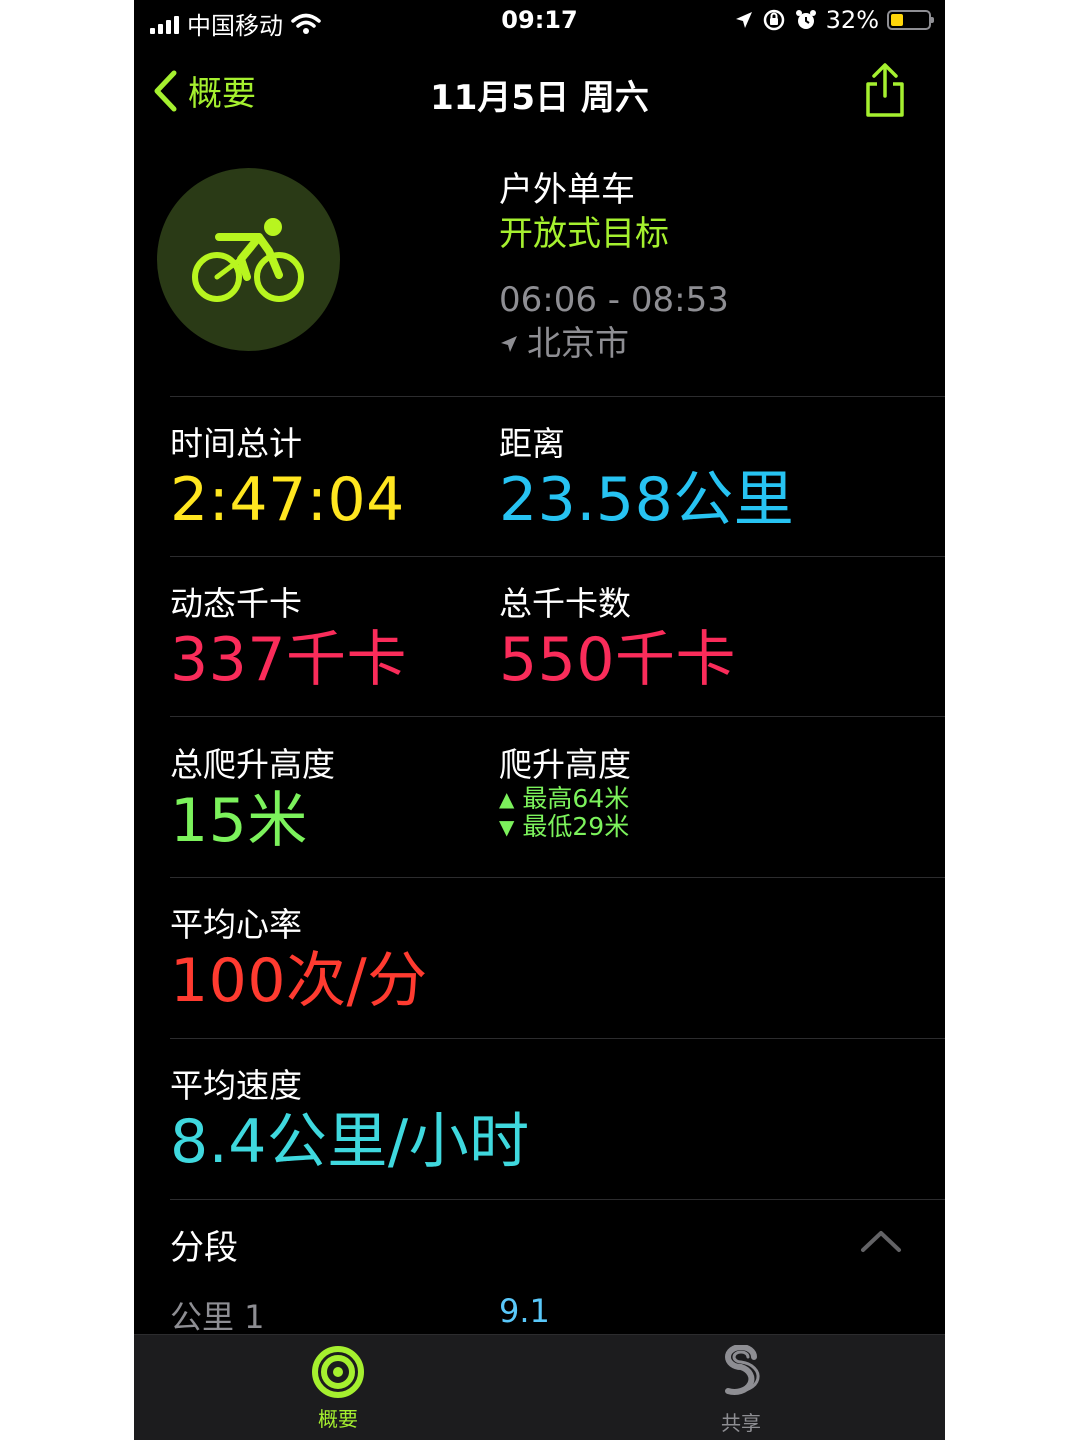  What do you see at coordinates (578, 344) in the screenshot?
I see `location-label: 北京市` at bounding box center [578, 344].